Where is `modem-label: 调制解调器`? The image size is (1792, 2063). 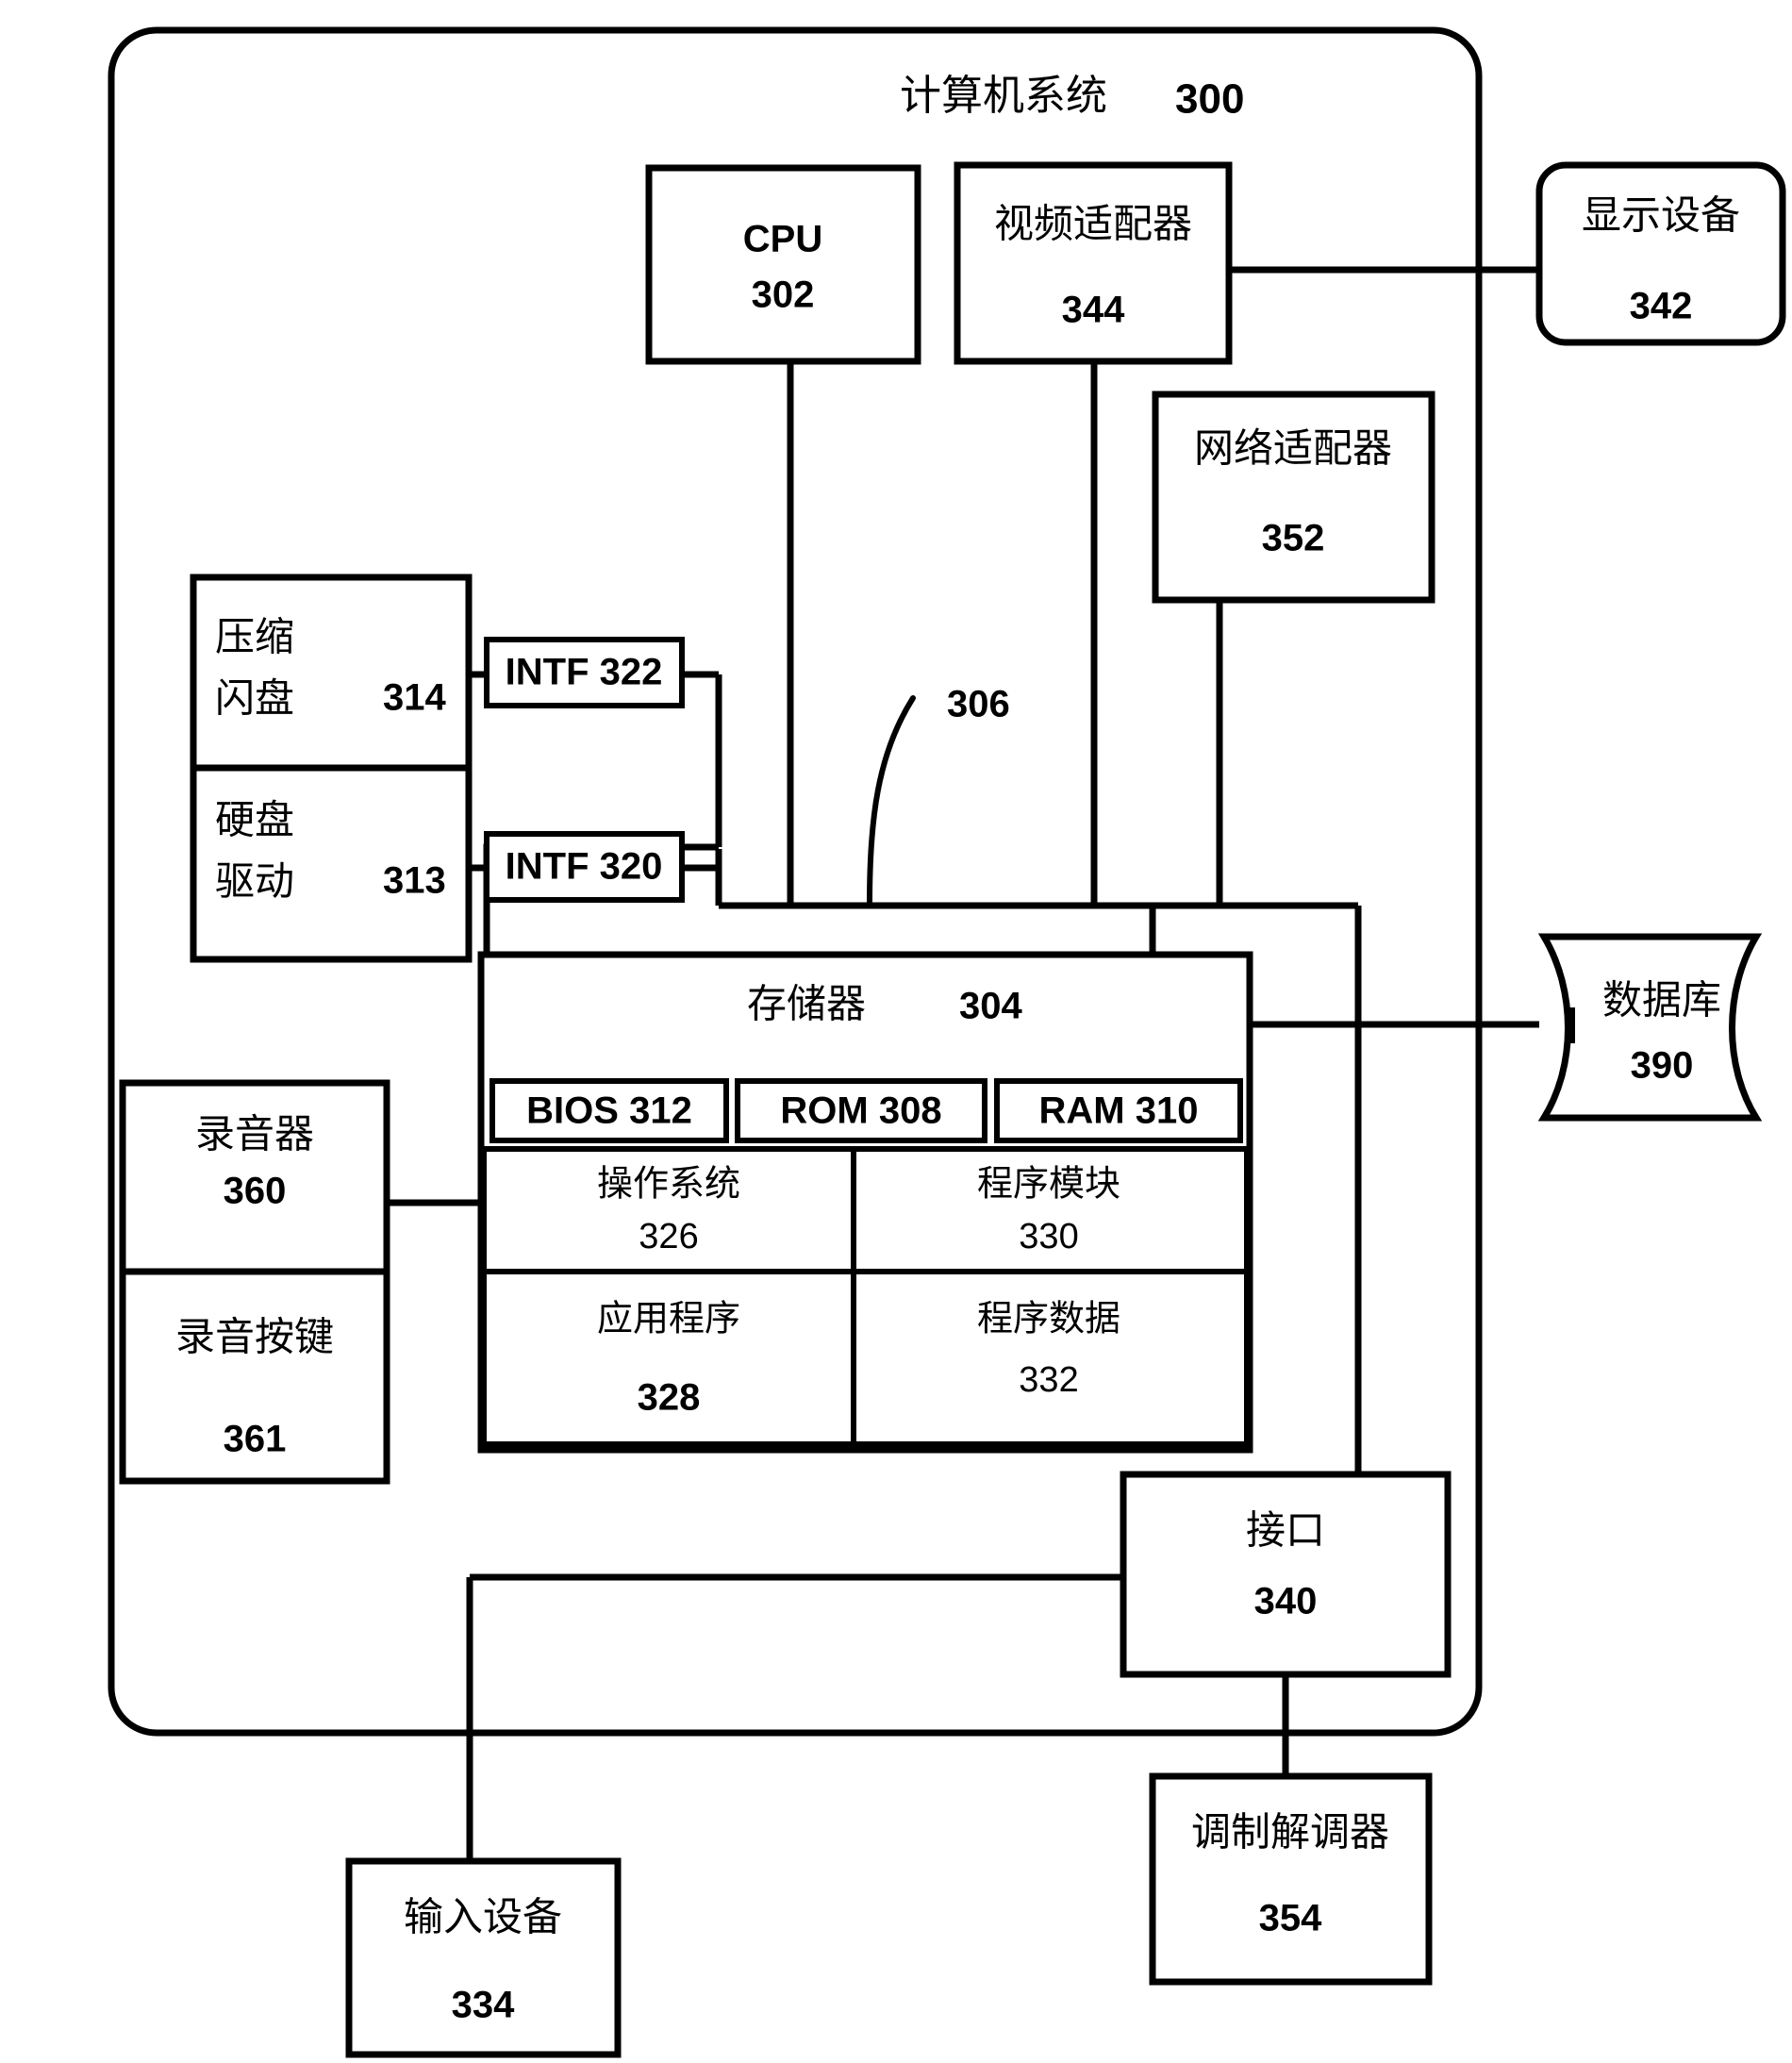
modem-label: 调制解调器 is located at coordinates (1290, 1832).